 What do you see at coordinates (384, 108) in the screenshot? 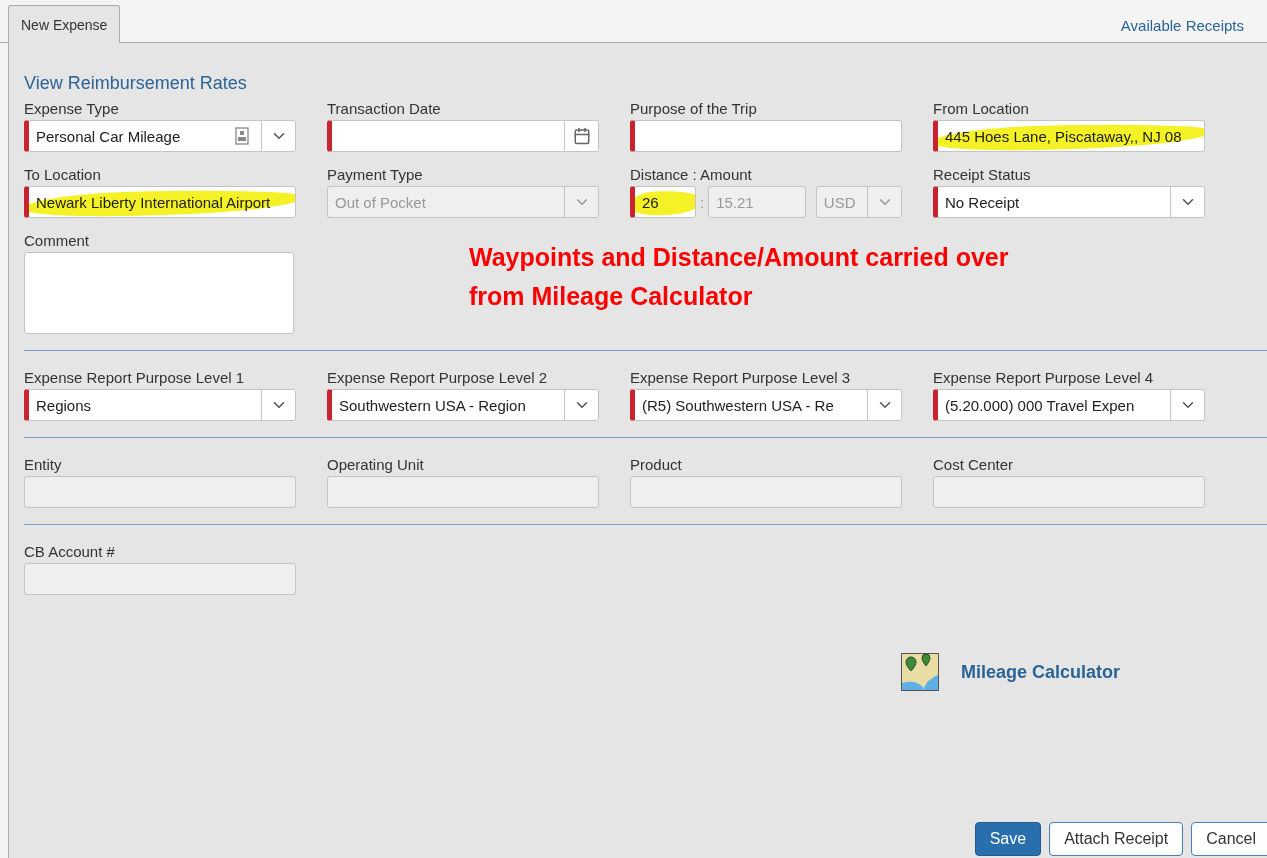
I see `field-label: Transaction Date` at bounding box center [384, 108].